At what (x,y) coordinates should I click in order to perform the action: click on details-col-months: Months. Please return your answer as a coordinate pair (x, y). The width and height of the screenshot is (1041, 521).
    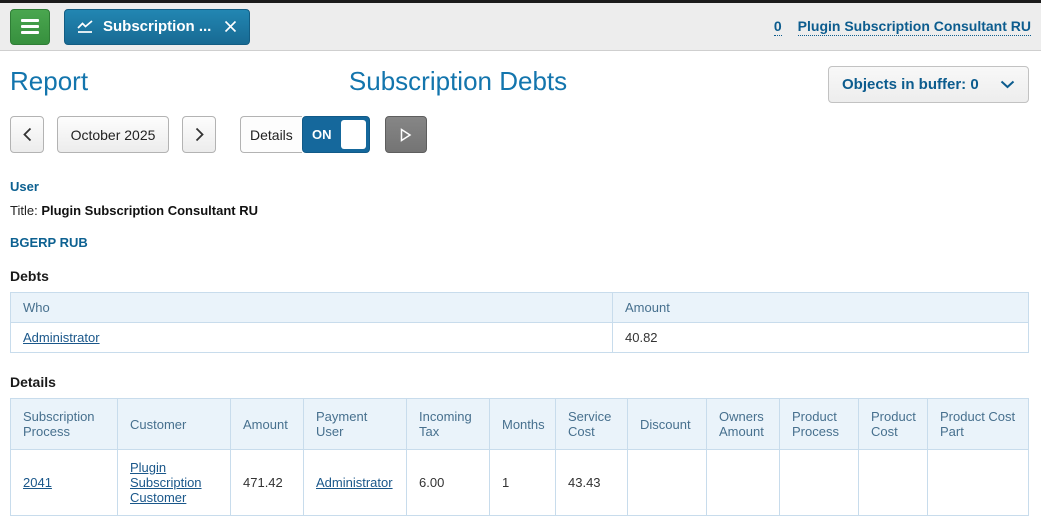
    Looking at the image, I should click on (522, 424).